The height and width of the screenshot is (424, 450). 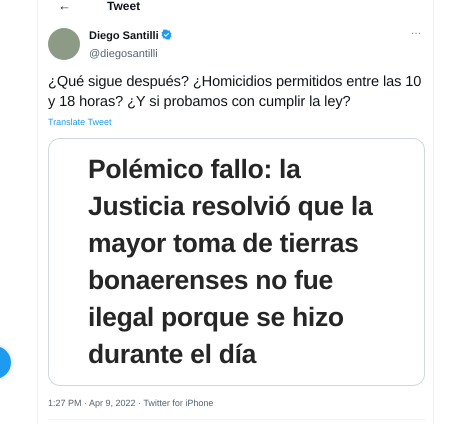 What do you see at coordinates (236, 409) in the screenshot?
I see `tweet-timestamp: 1:27 PM · Apr 9, 2022 · Twitter for iPhone` at bounding box center [236, 409].